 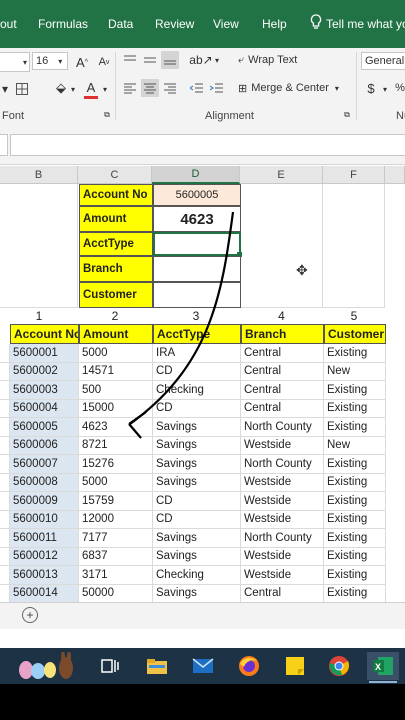 I want to click on wrap-text-button: ⤶ Wrap Text, so click(x=278, y=60).